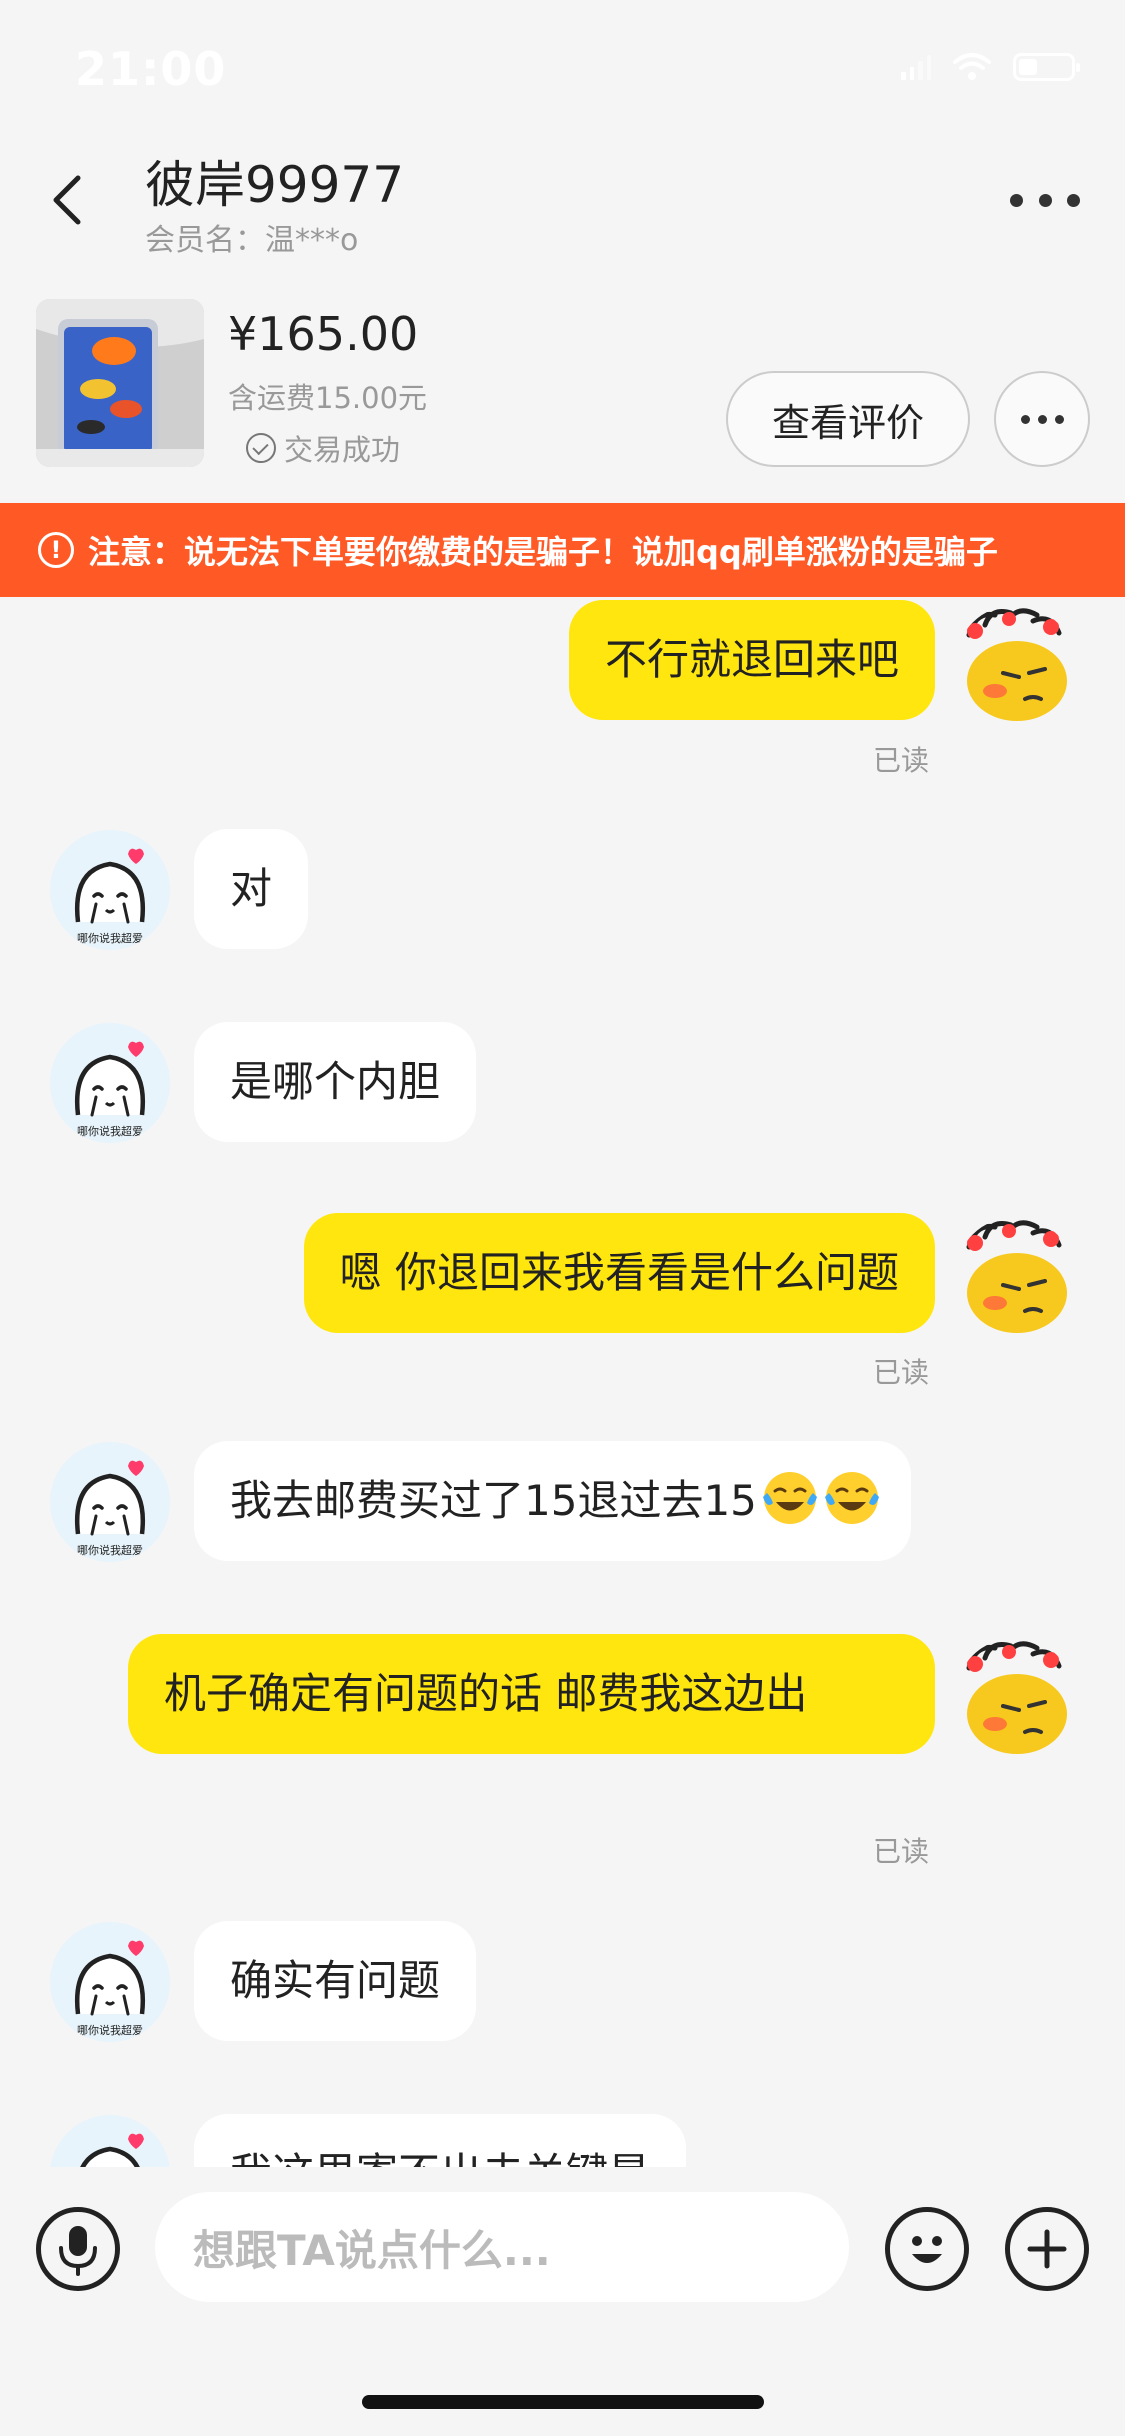  I want to click on battery-icon, so click(1046, 67).